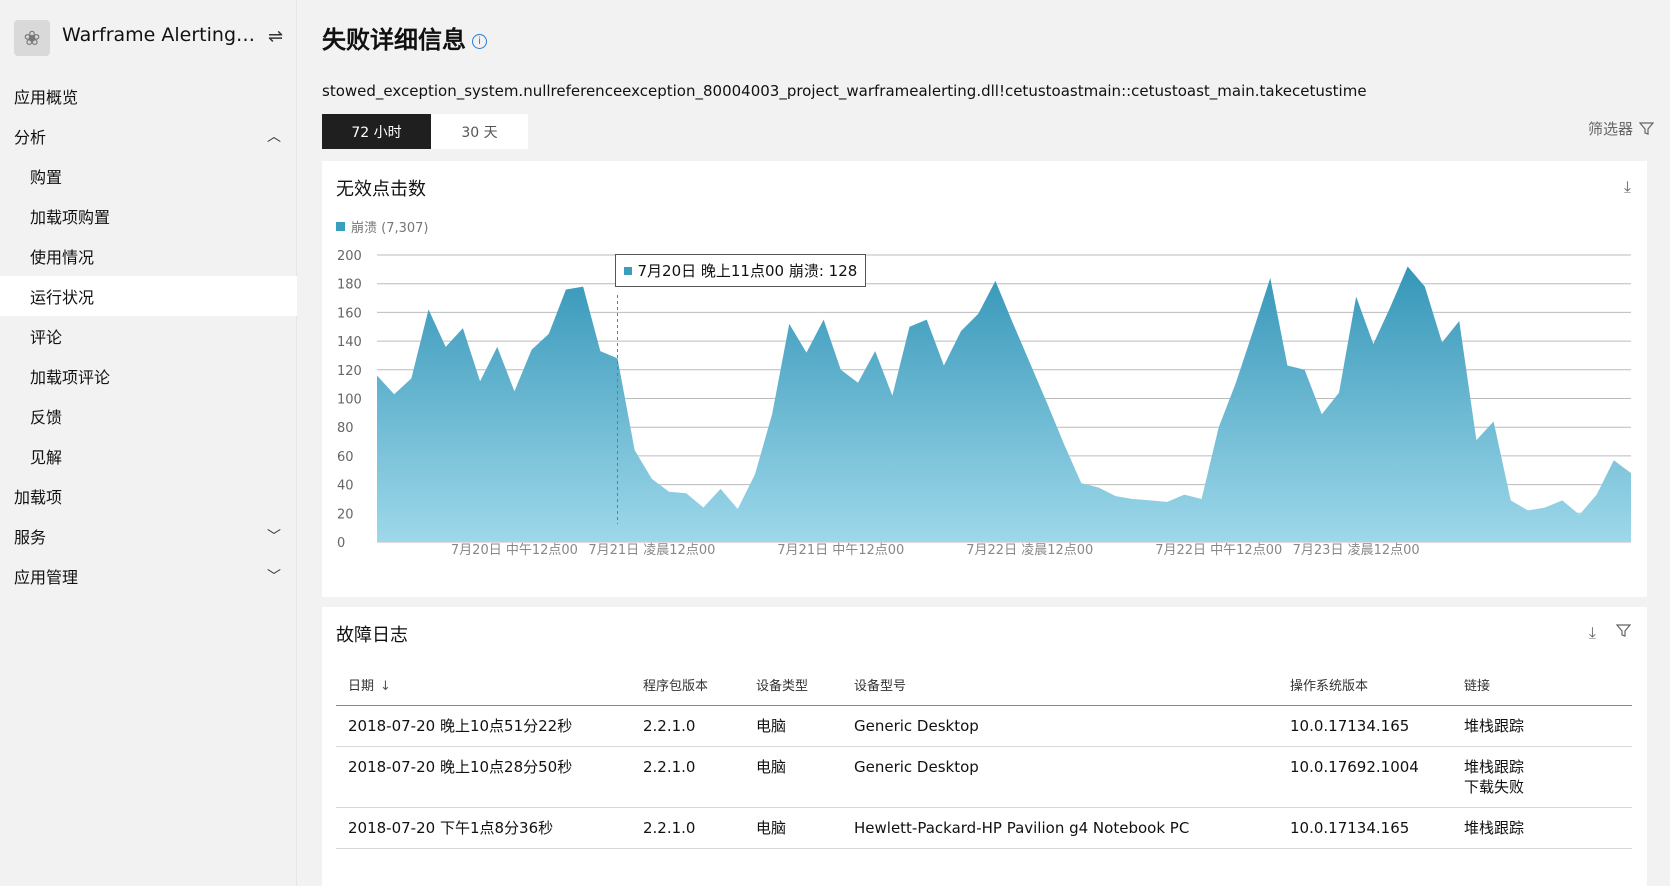 This screenshot has width=1670, height=886. What do you see at coordinates (46, 457) in the screenshot?
I see `sidebar-item-label: 见解` at bounding box center [46, 457].